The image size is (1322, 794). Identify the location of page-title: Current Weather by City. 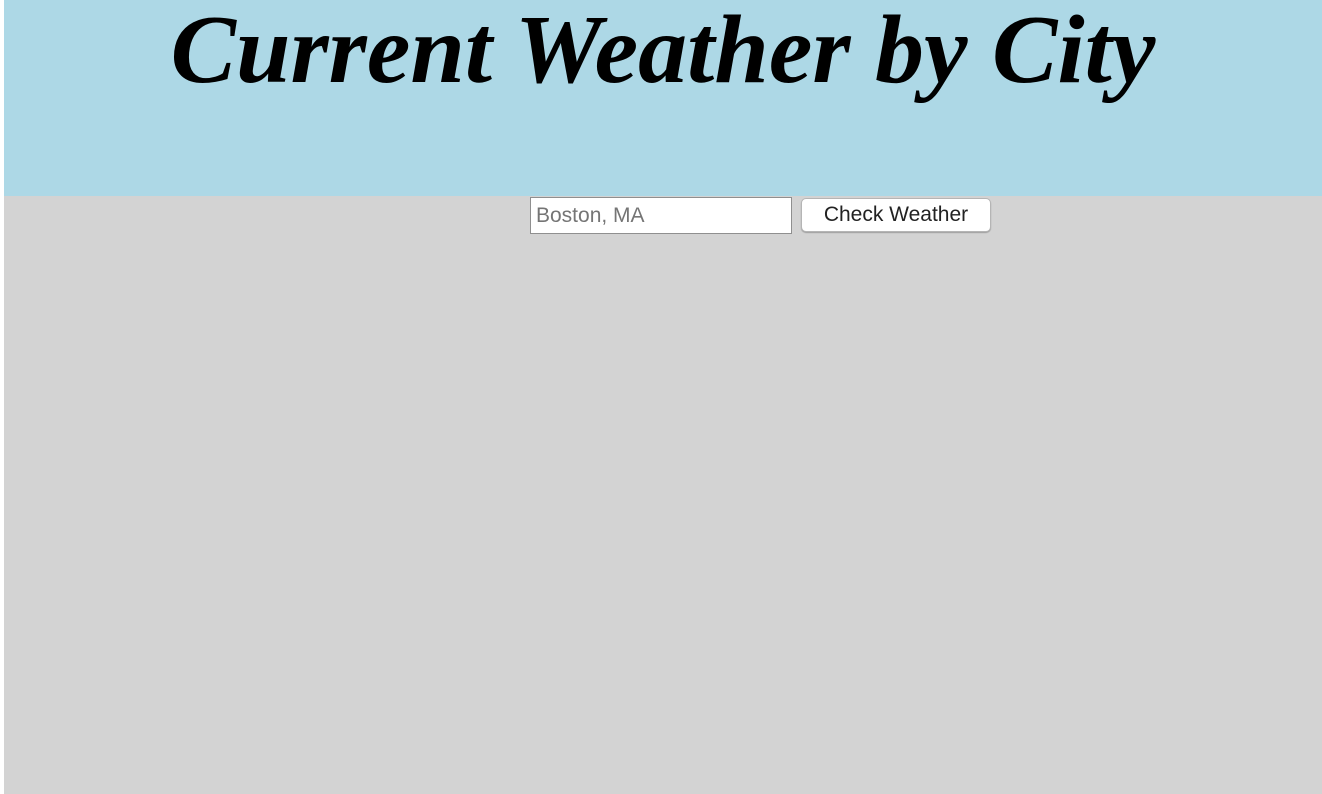
(663, 52).